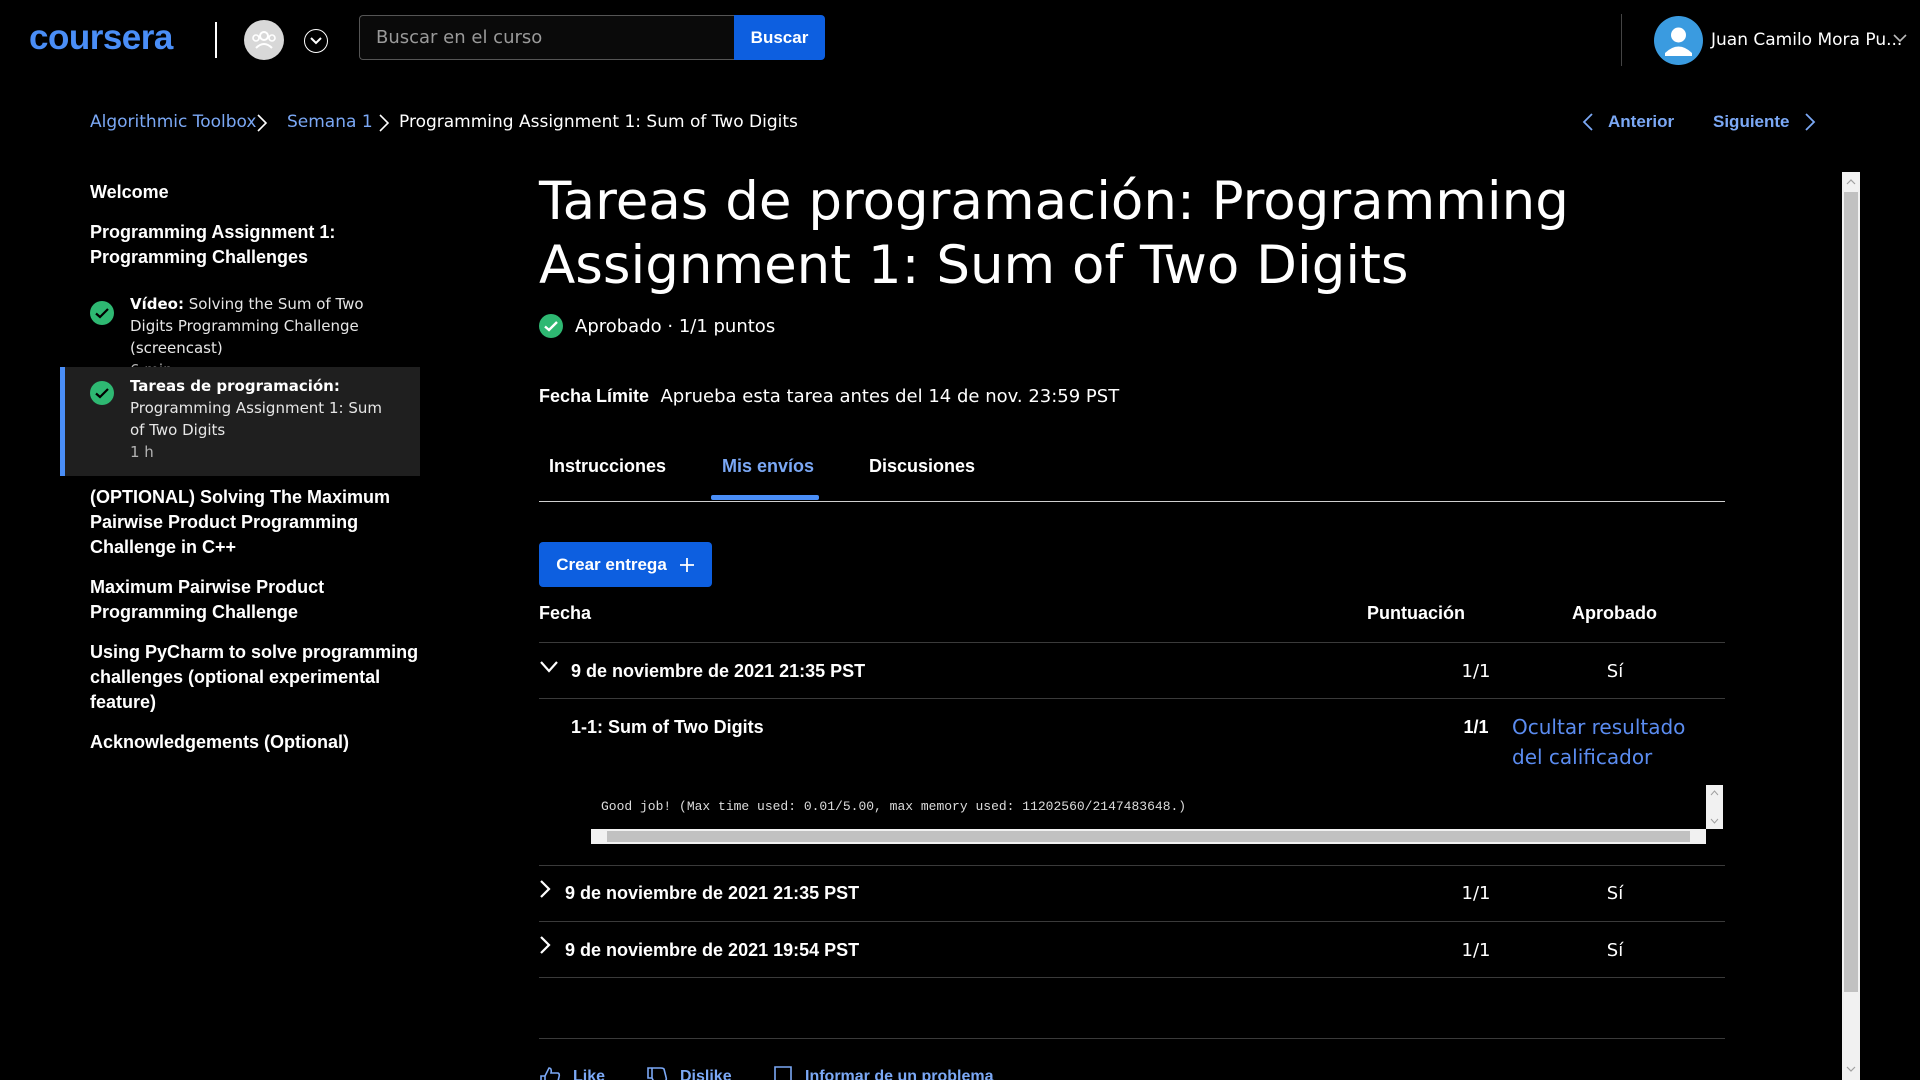 This screenshot has height=1080, width=1920. Describe the element at coordinates (657, 1073) in the screenshot. I see `thumbs-down-icon` at that location.